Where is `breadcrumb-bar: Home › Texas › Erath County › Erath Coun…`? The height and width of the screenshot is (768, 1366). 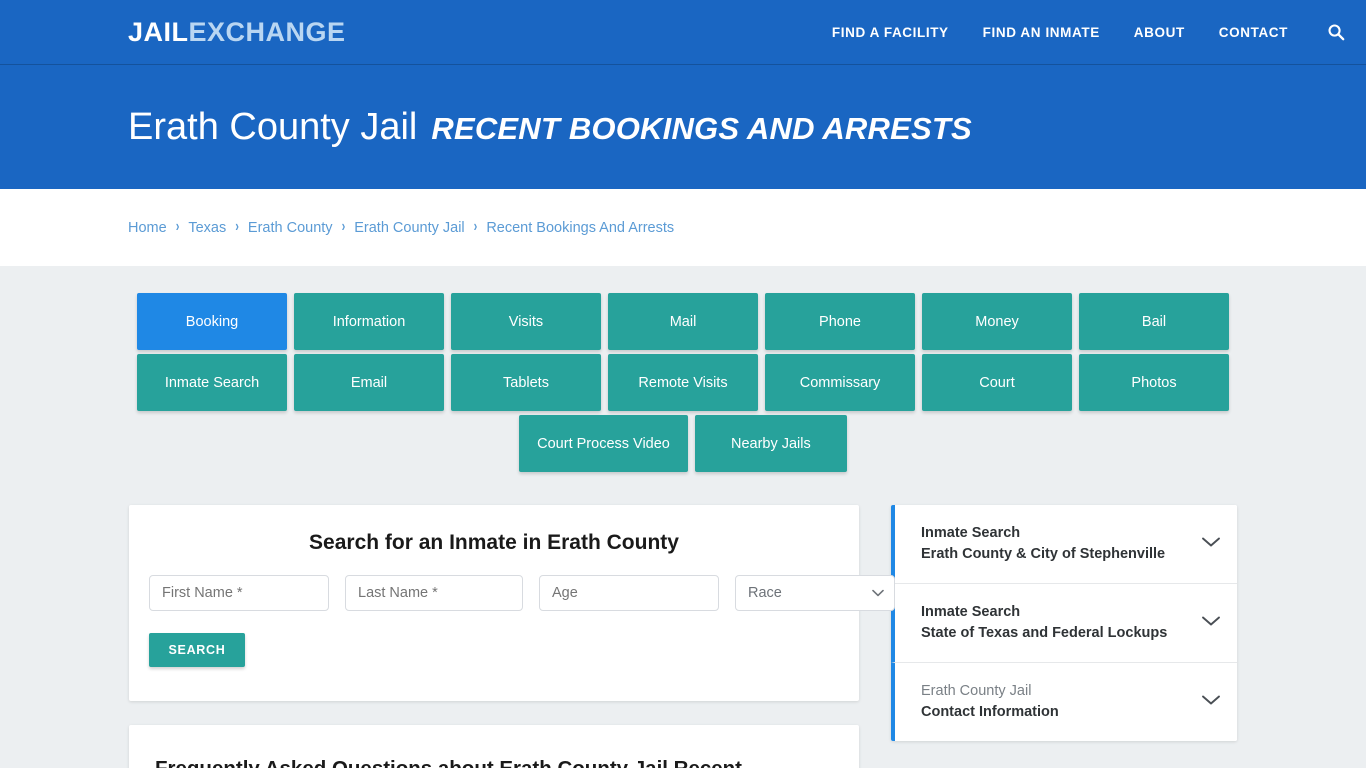 breadcrumb-bar: Home › Texas › Erath County › Erath Coun… is located at coordinates (683, 227).